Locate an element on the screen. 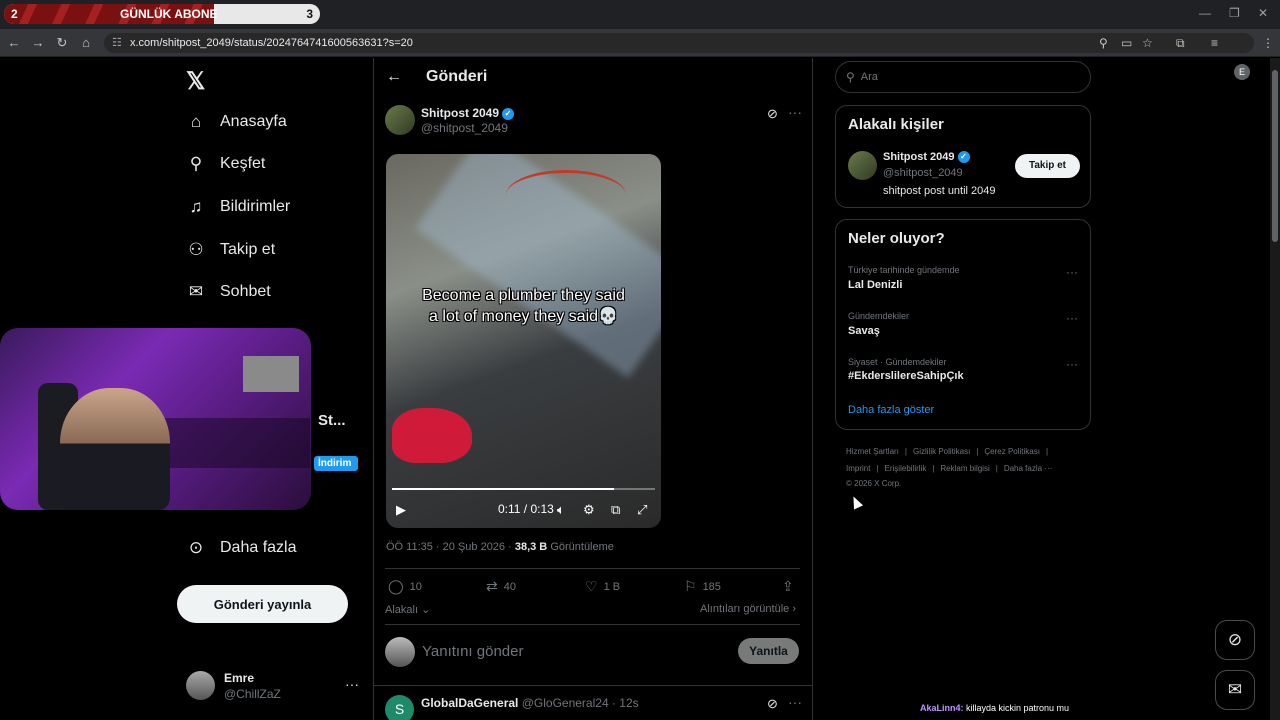 Image resolution: width=1280 pixels, height=720 pixels. show-more-link: Daha fazla göster is located at coordinates (891, 410).